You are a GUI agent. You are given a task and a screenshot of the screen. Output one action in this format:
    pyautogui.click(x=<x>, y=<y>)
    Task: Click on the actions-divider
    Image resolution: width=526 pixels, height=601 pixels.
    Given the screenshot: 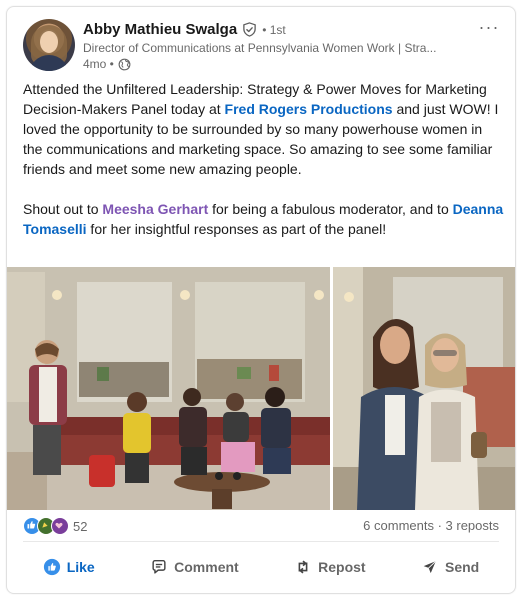 What is the action you would take?
    pyautogui.click(x=261, y=541)
    